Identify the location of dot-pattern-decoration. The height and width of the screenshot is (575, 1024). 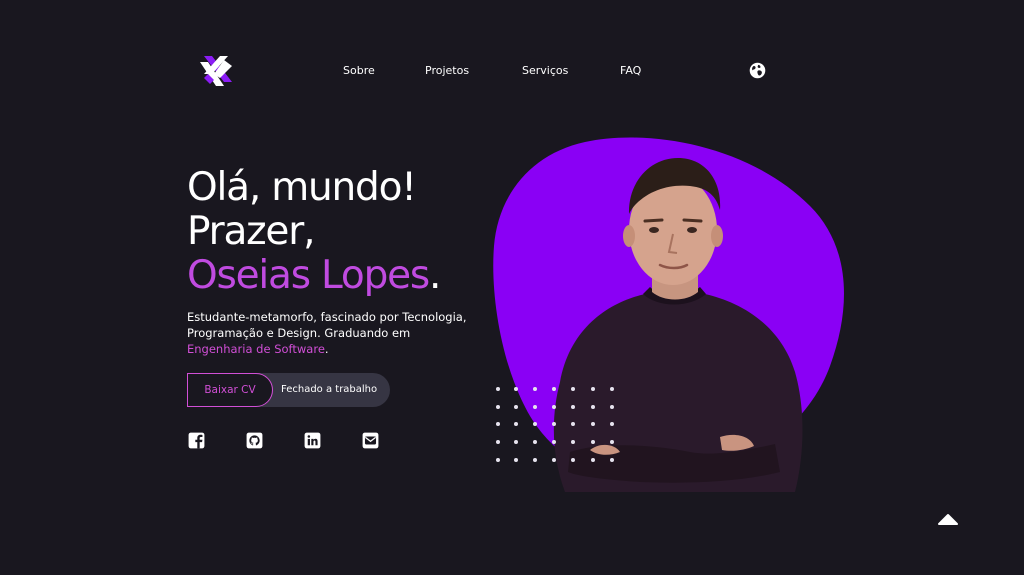
(555, 424).